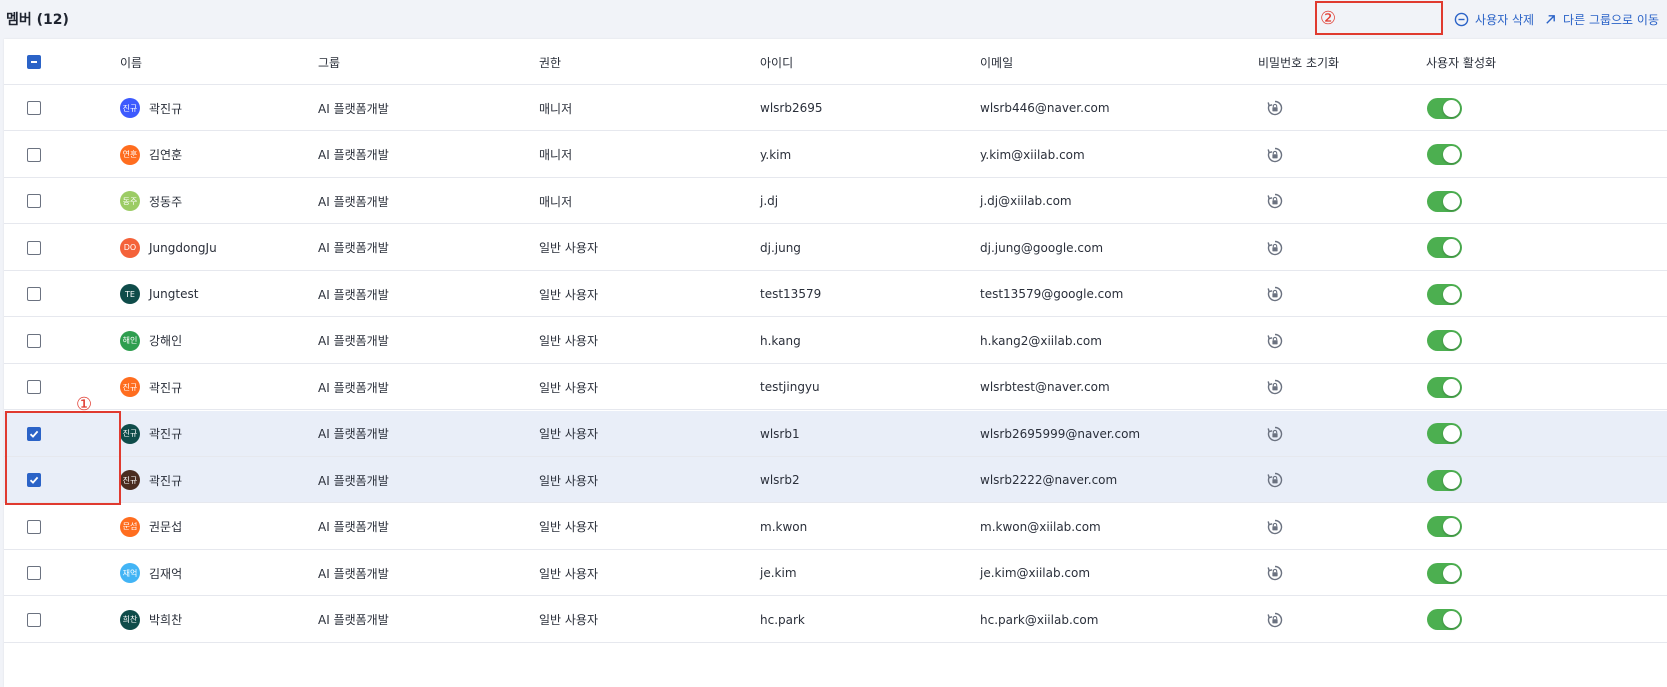  Describe the element at coordinates (1550, 19) in the screenshot. I see `arrow-up-right-icon` at that location.